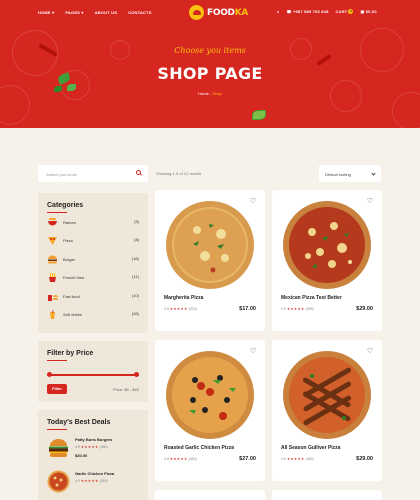  I want to click on sort-select: Default sorting, so click(350, 173).